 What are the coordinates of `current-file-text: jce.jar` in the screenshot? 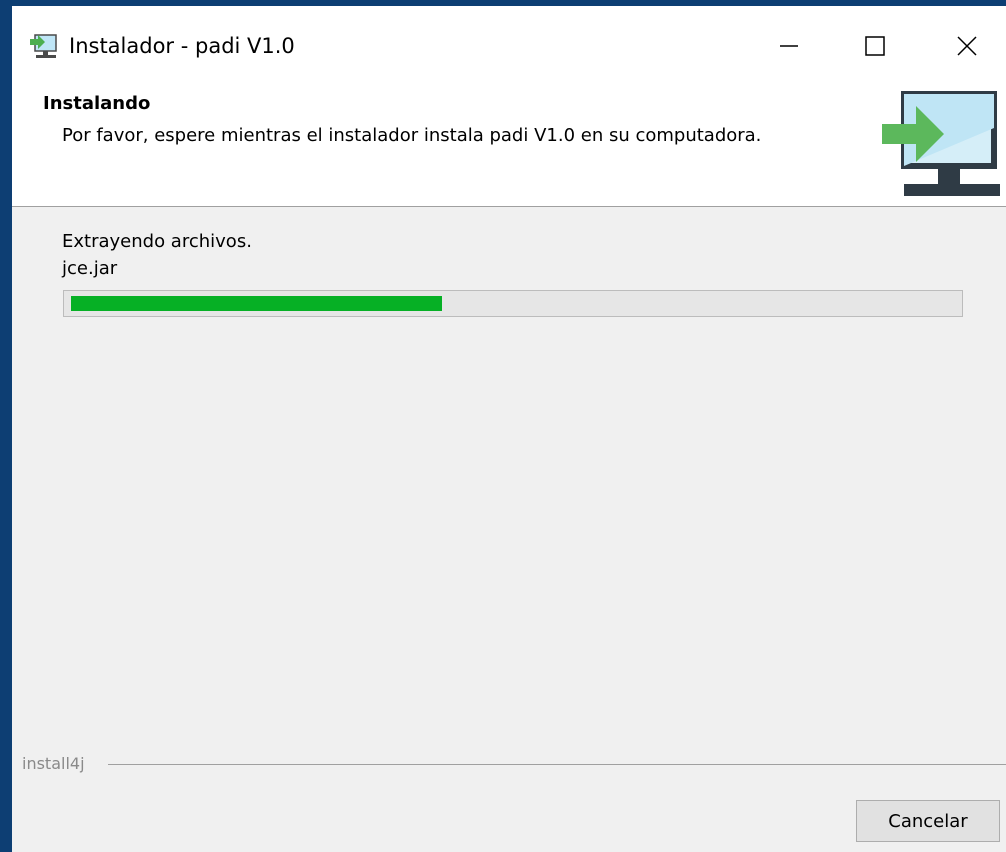 It's located at (90, 268).